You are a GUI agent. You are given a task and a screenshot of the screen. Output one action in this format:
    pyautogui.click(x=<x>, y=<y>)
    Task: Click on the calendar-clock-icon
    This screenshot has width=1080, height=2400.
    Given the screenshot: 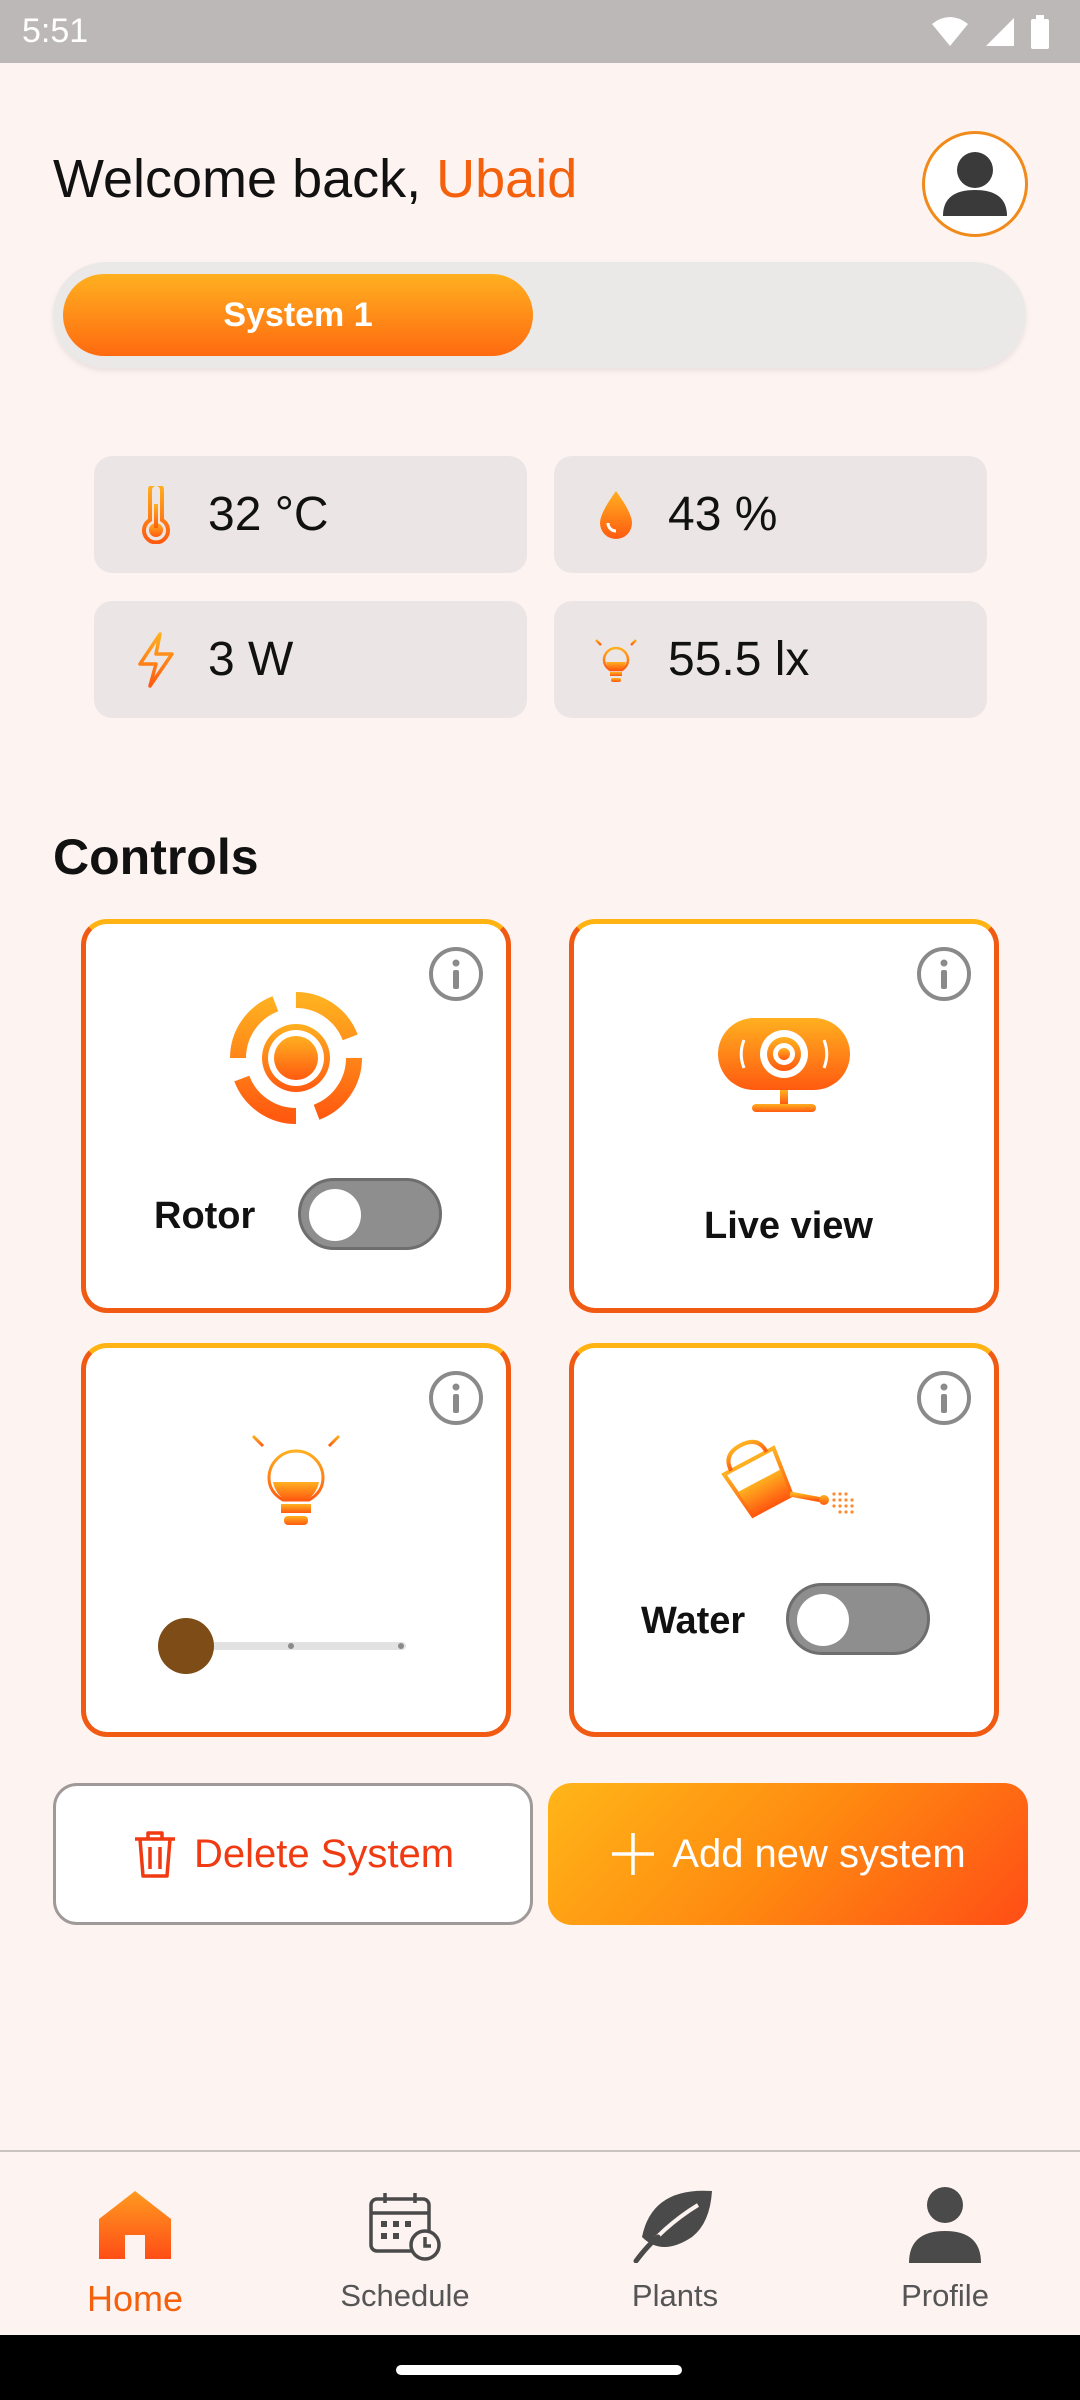 What is the action you would take?
    pyautogui.click(x=405, y=2227)
    